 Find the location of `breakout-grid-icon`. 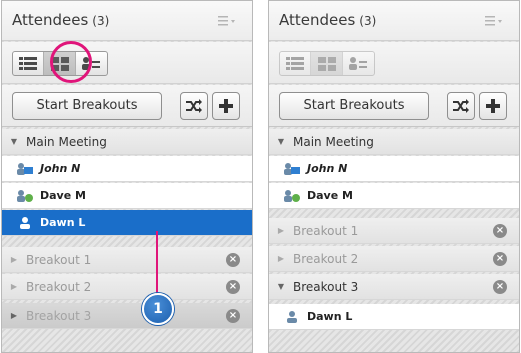

breakout-grid-icon is located at coordinates (326, 63).